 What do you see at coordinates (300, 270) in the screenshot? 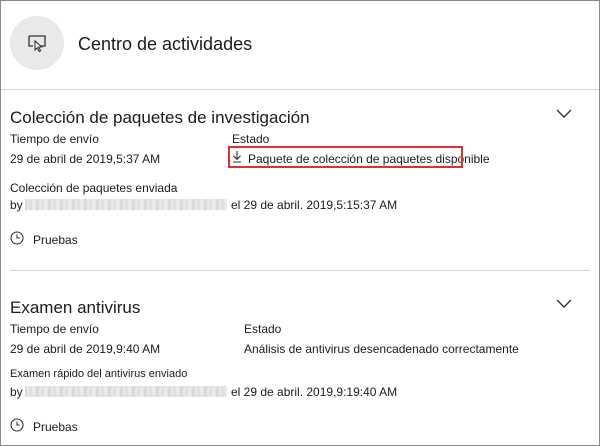
I see `section-divider` at bounding box center [300, 270].